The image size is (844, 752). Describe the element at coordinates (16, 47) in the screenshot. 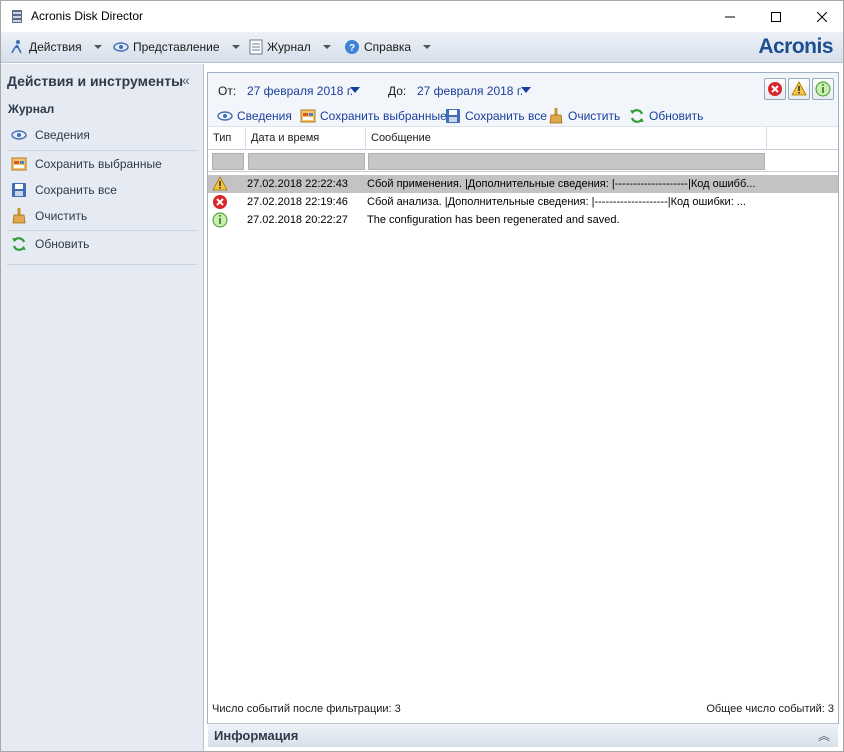

I see `actions-icon` at that location.